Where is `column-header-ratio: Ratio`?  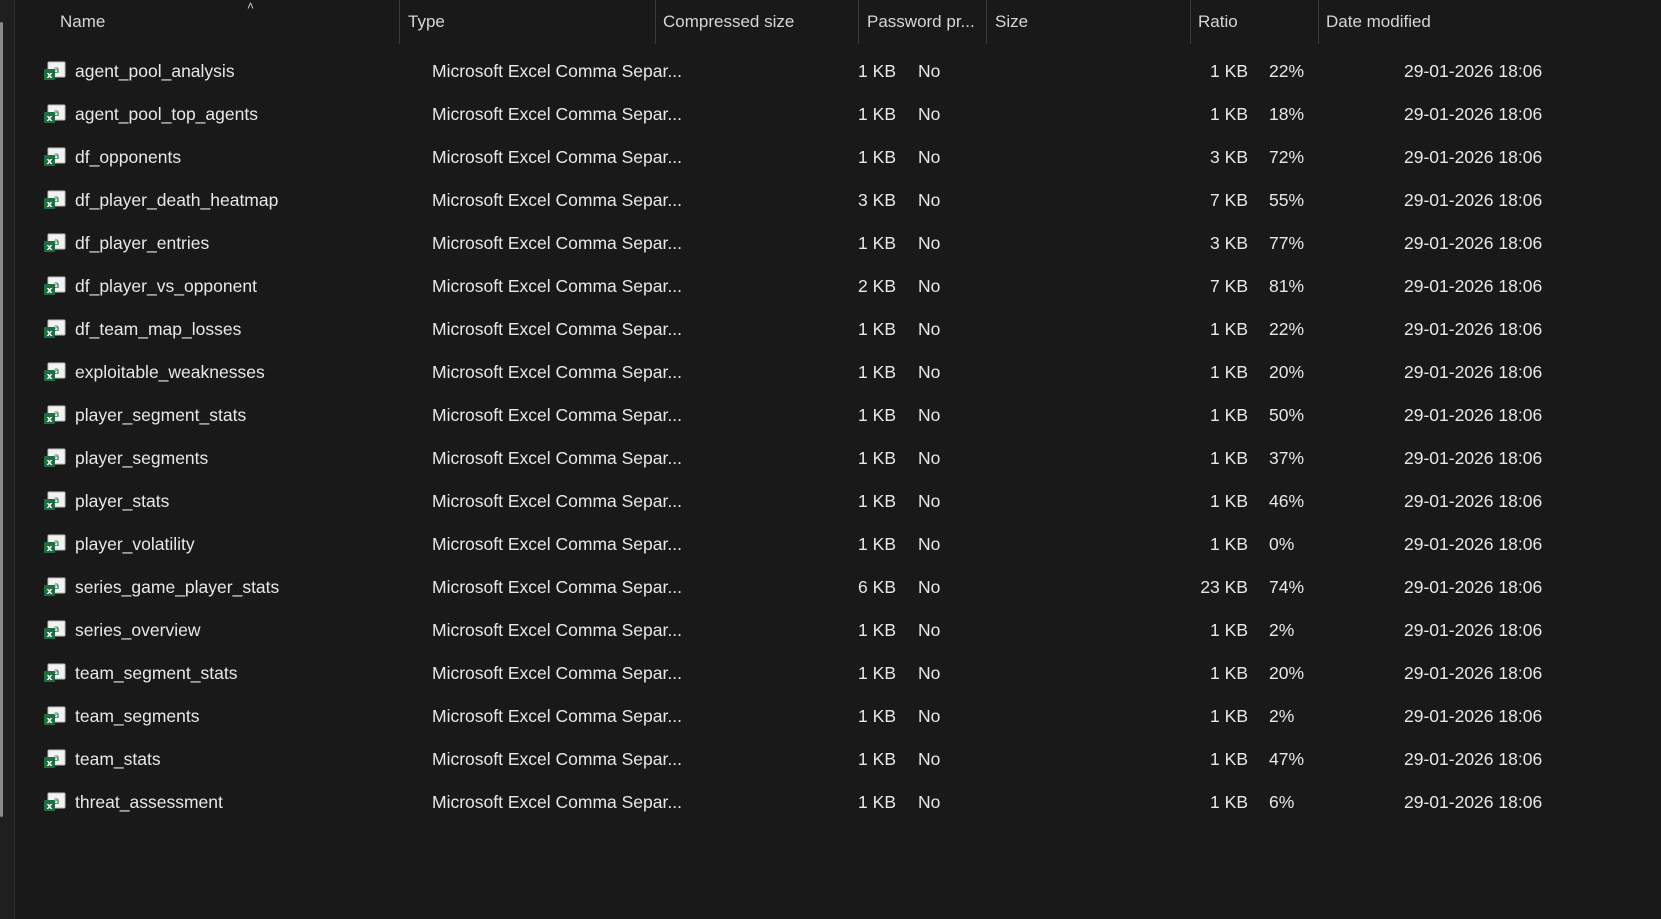 column-header-ratio: Ratio is located at coordinates (1258, 22).